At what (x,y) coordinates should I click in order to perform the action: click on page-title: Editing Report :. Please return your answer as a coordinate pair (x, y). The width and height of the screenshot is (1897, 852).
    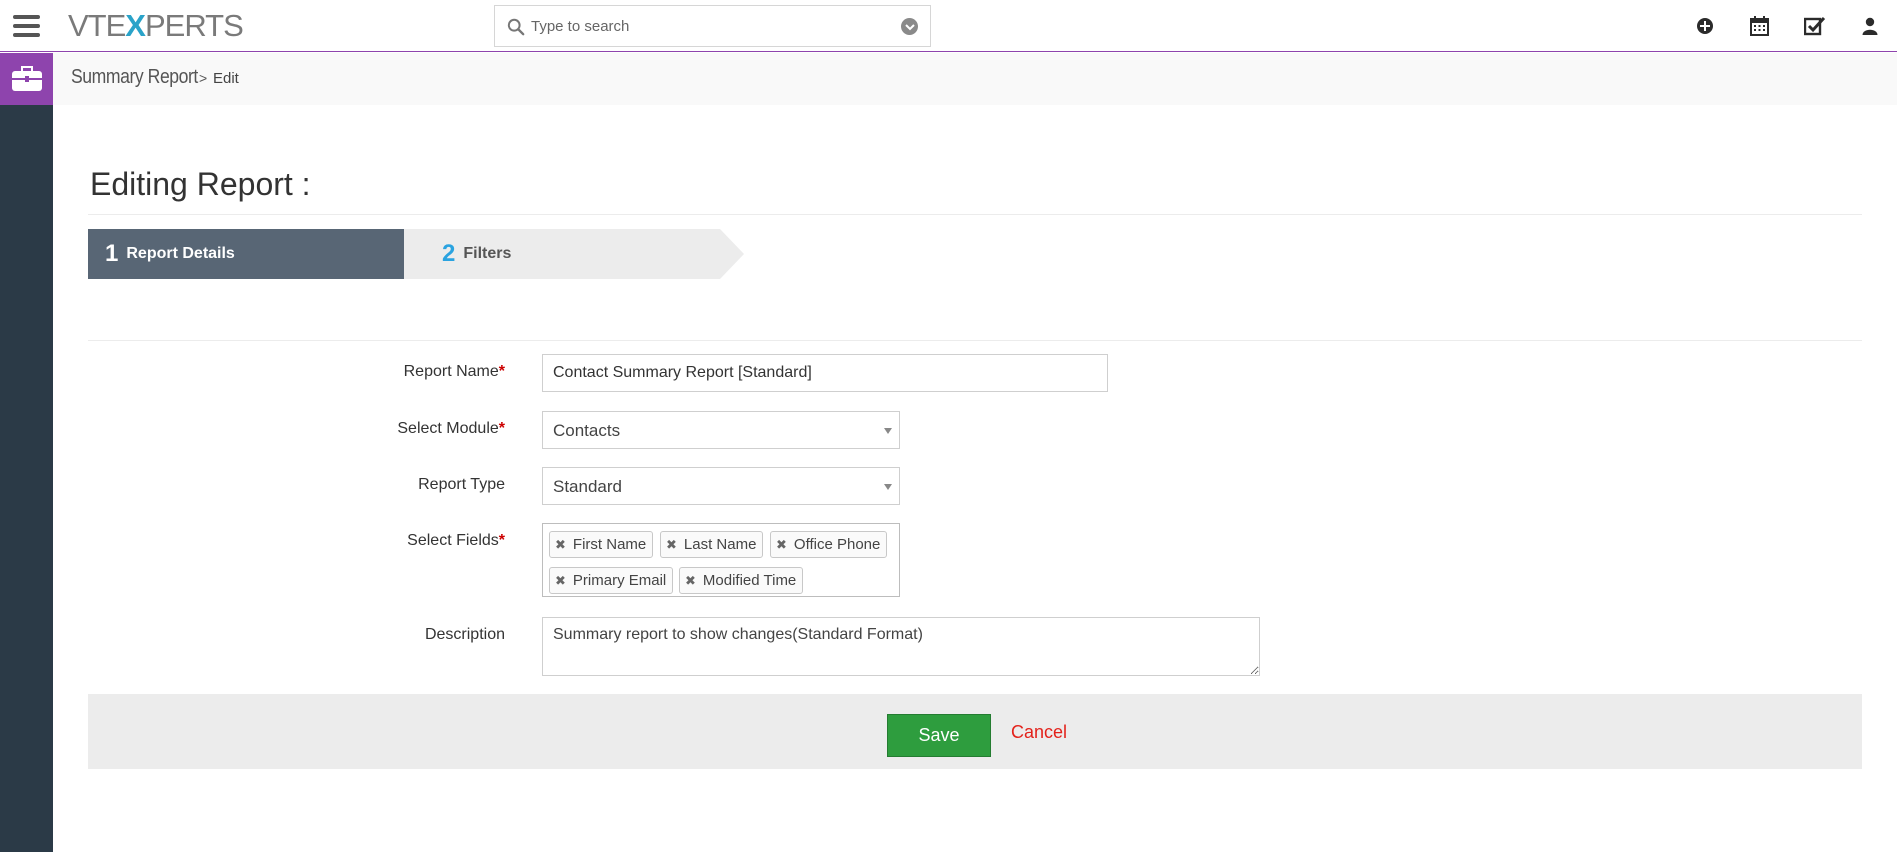
    Looking at the image, I should click on (200, 184).